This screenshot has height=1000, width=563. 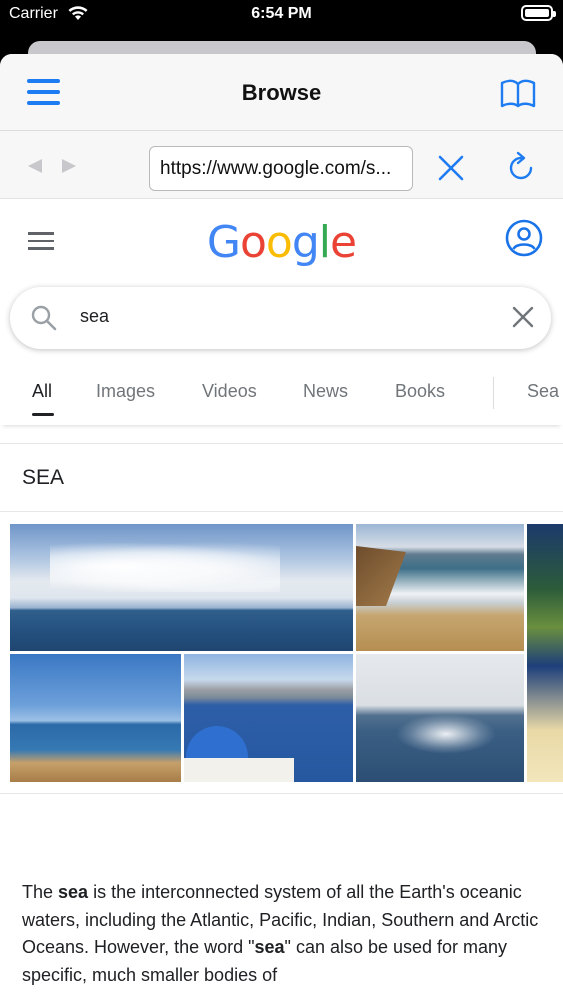 What do you see at coordinates (538, 13) in the screenshot?
I see `battery-icon` at bounding box center [538, 13].